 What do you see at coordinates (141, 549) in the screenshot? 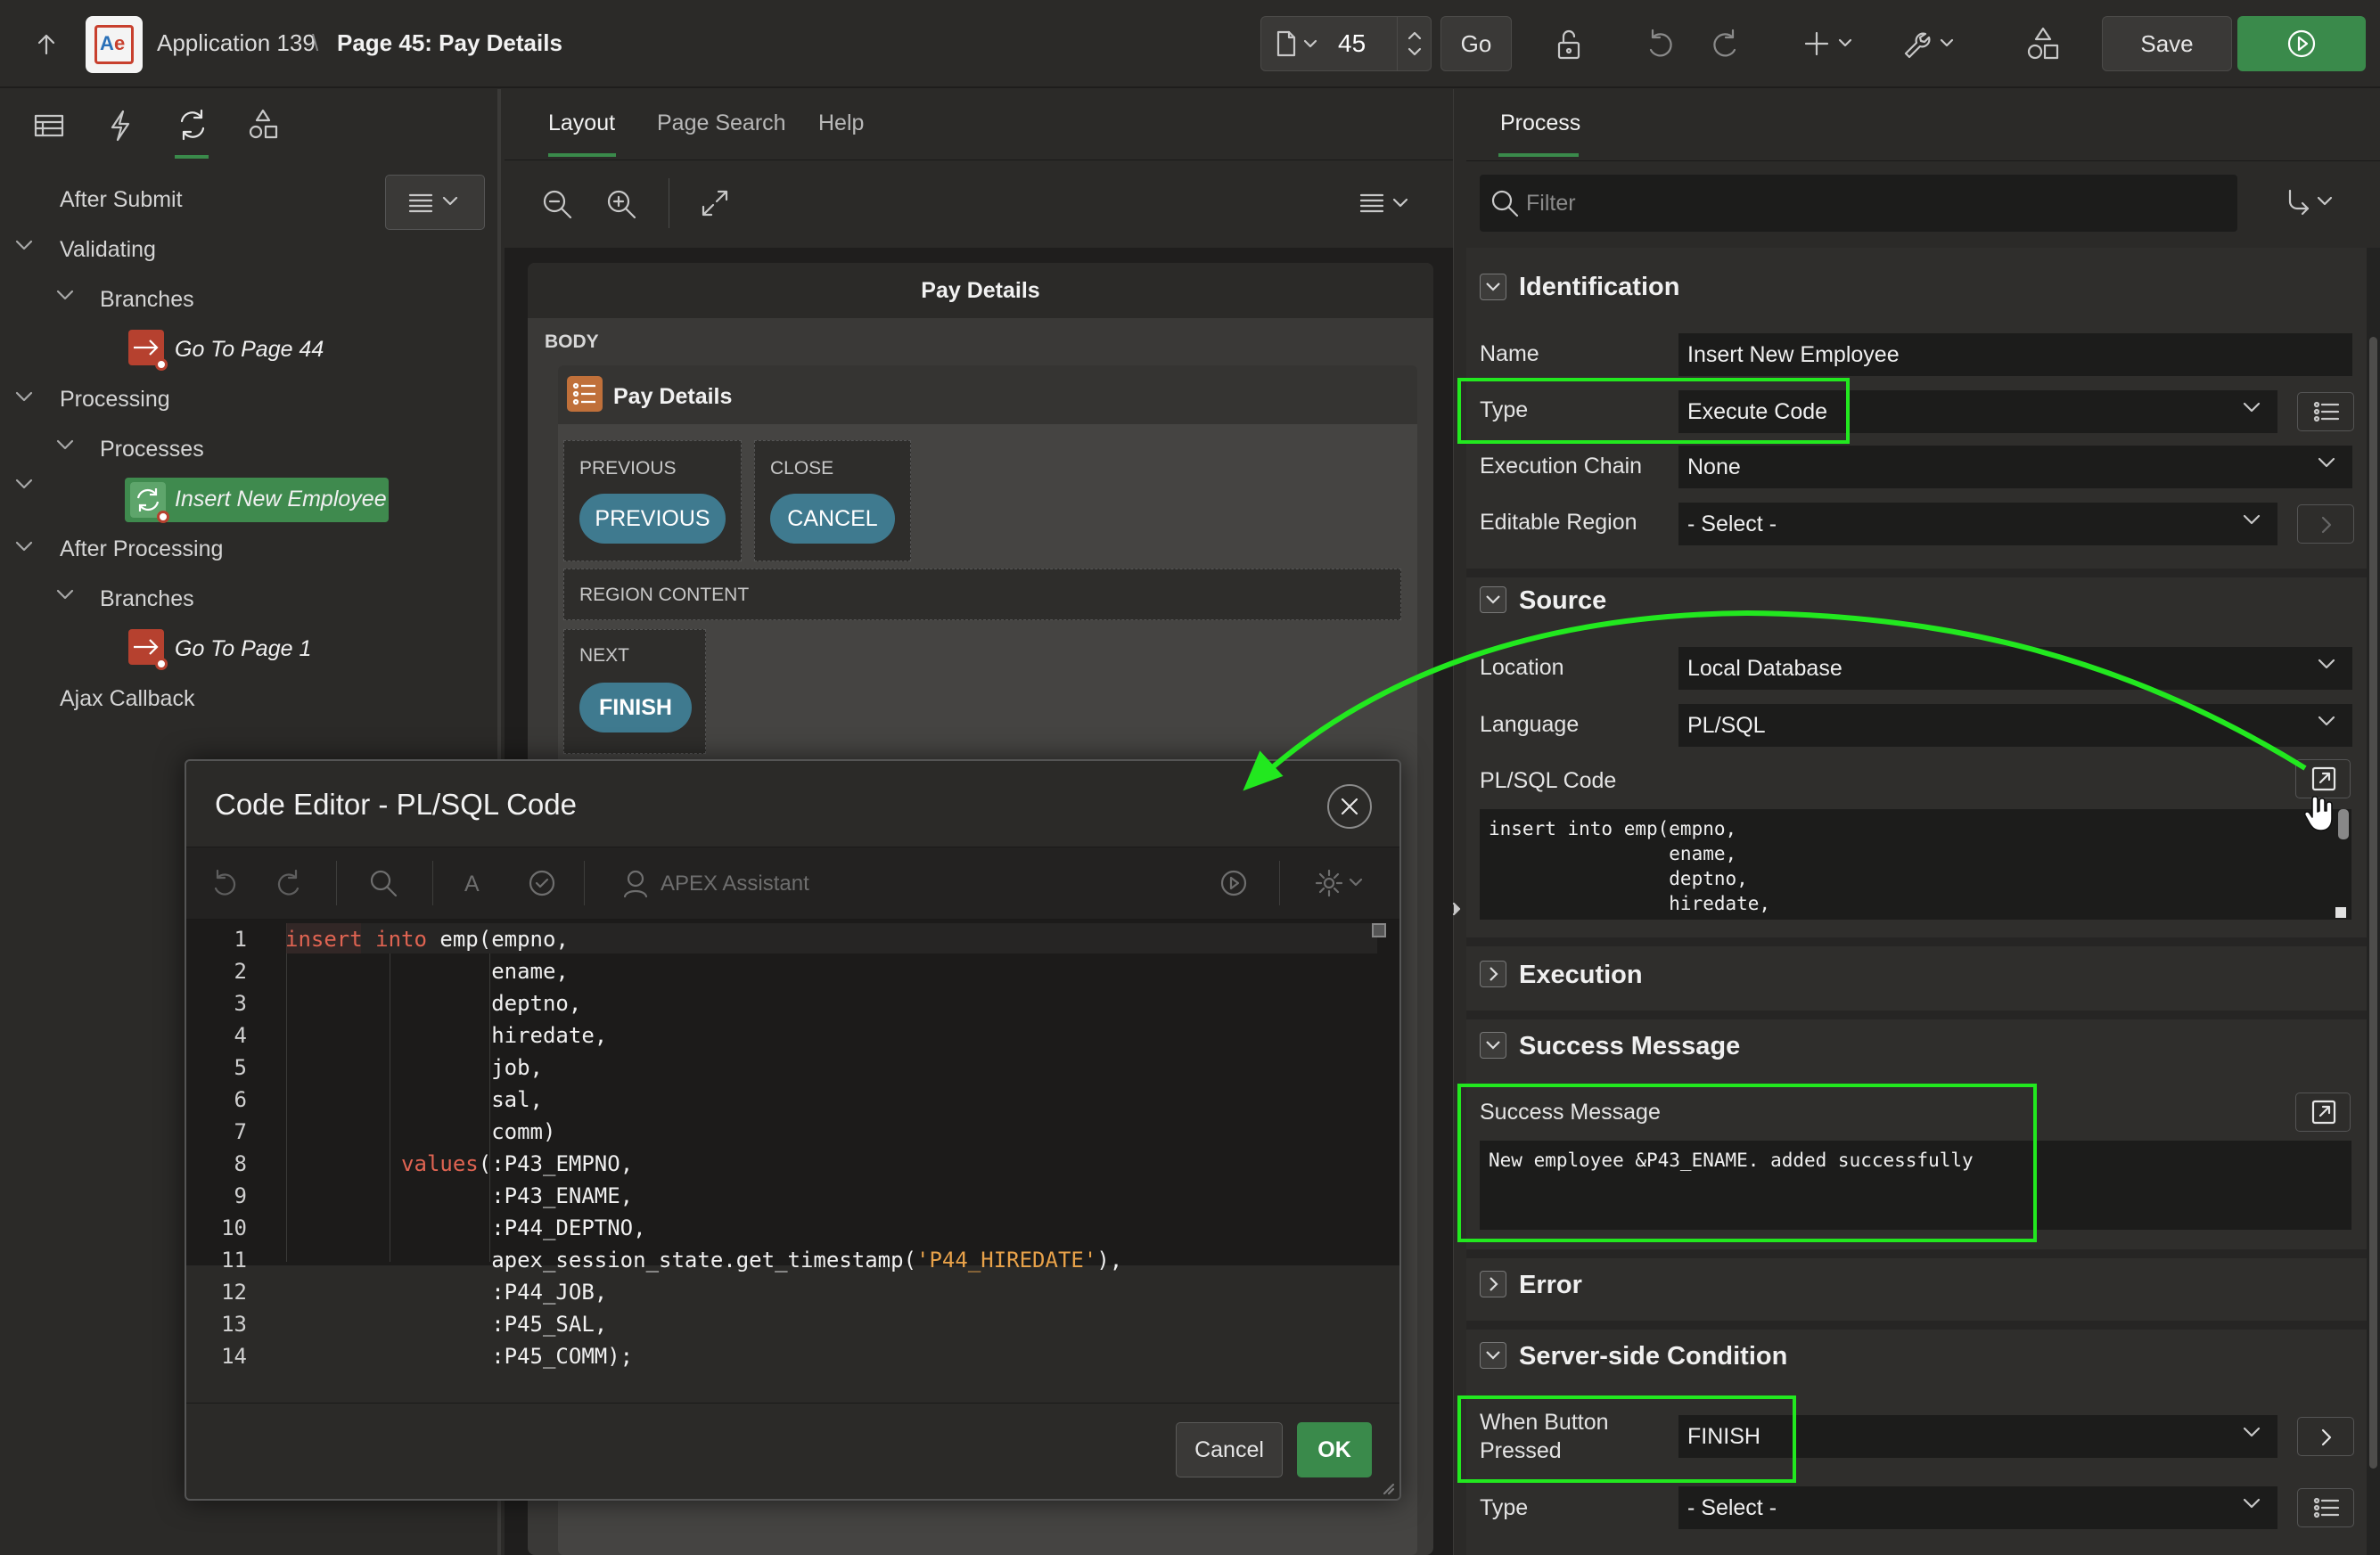
I see `tree-after-processing: After Processing` at bounding box center [141, 549].